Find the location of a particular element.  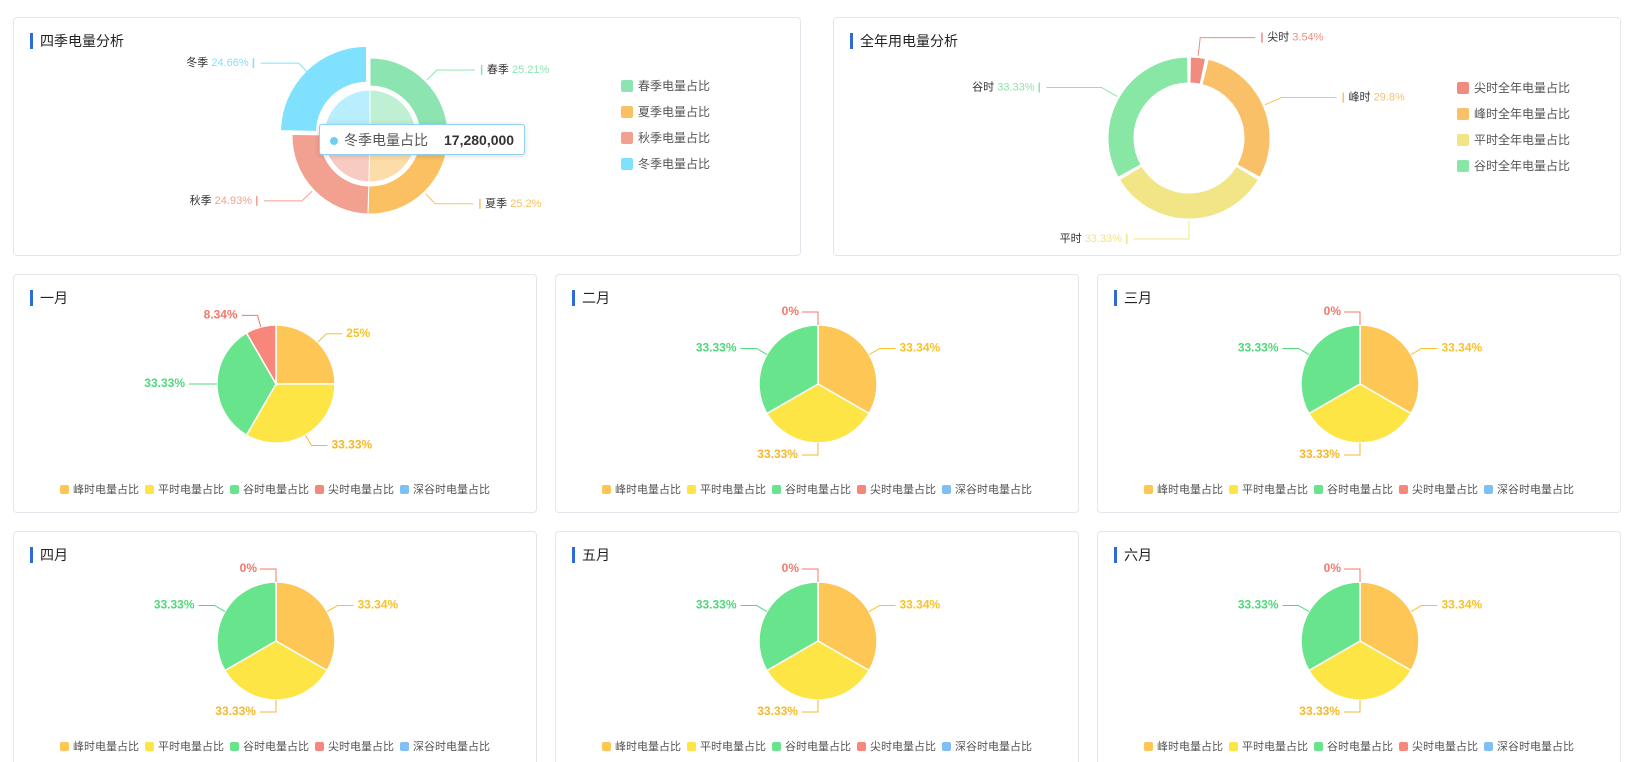

legend-label: 平时全年电量占比 is located at coordinates (1522, 140).